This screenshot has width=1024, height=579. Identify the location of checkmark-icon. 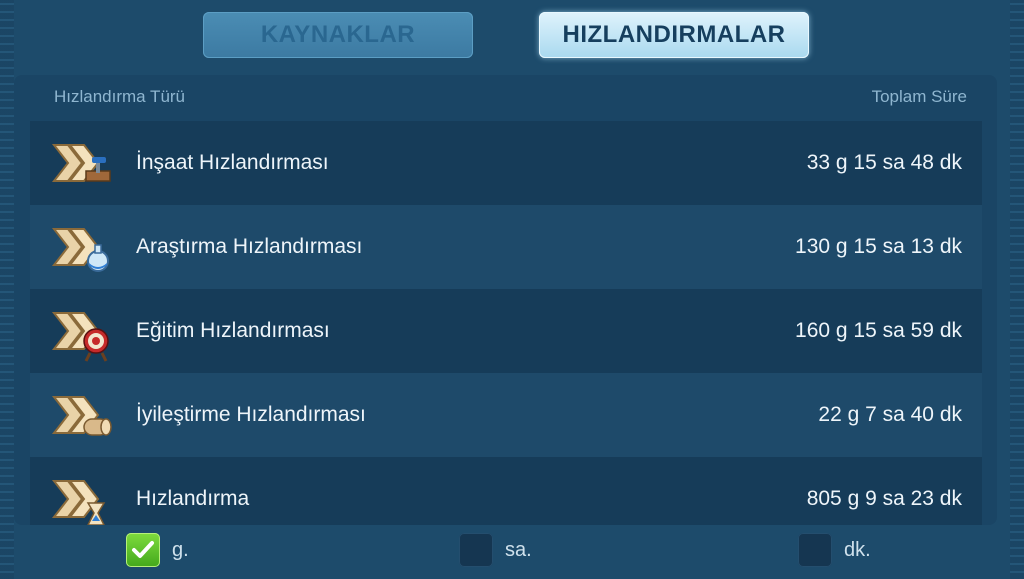
(143, 549).